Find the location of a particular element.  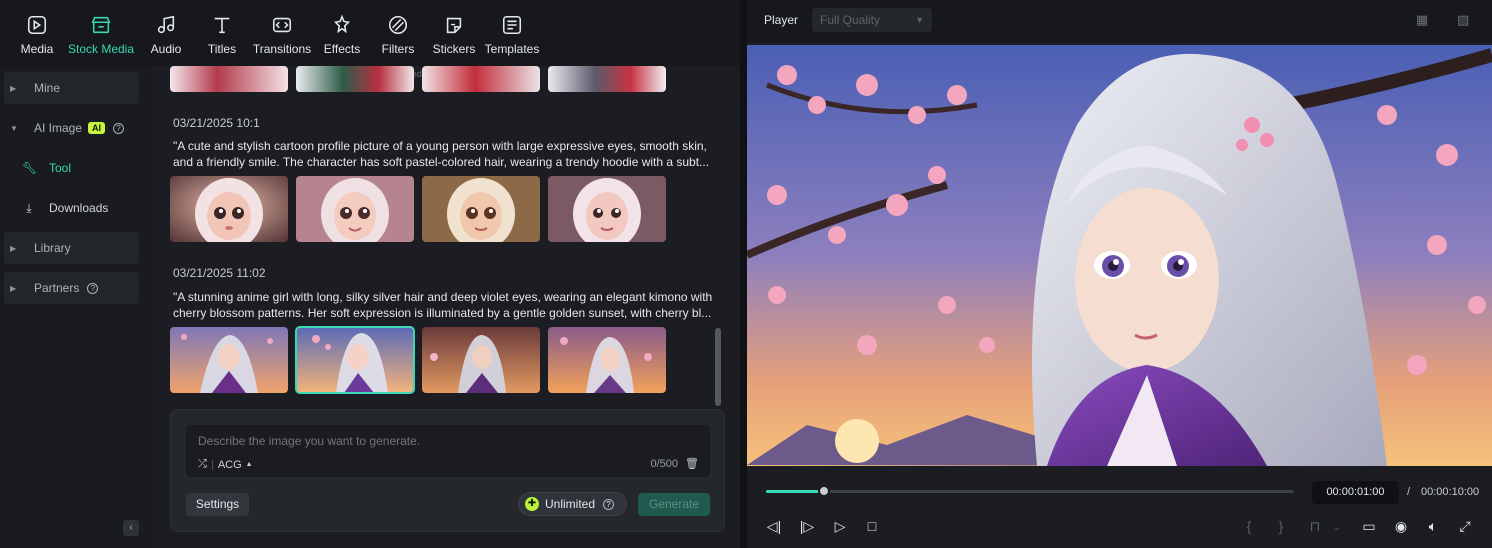

grid-view-icon: ▦ is located at coordinates (1426, 20).